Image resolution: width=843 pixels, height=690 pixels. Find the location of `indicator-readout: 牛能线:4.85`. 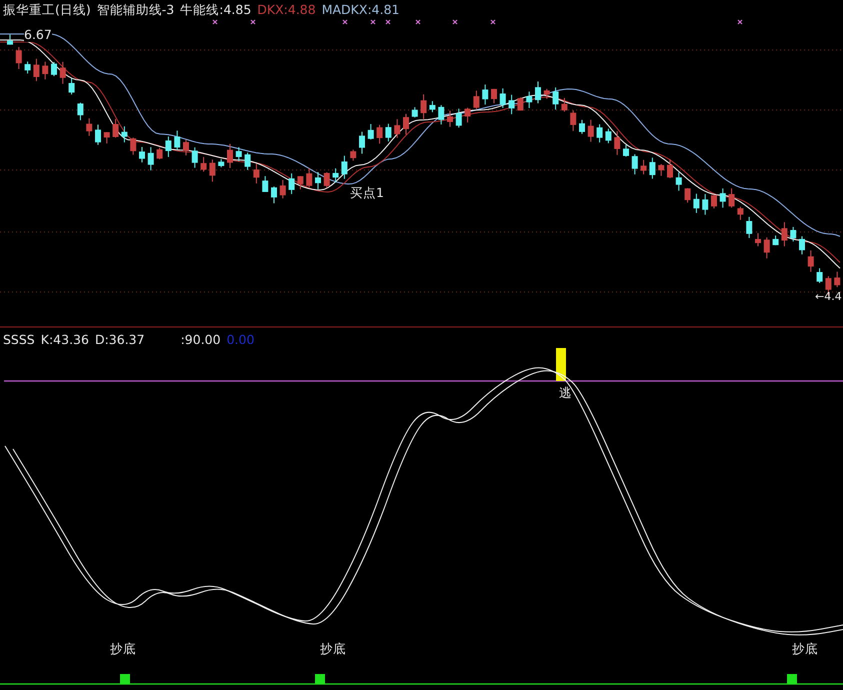

indicator-readout: 牛能线:4.85 is located at coordinates (216, 10).